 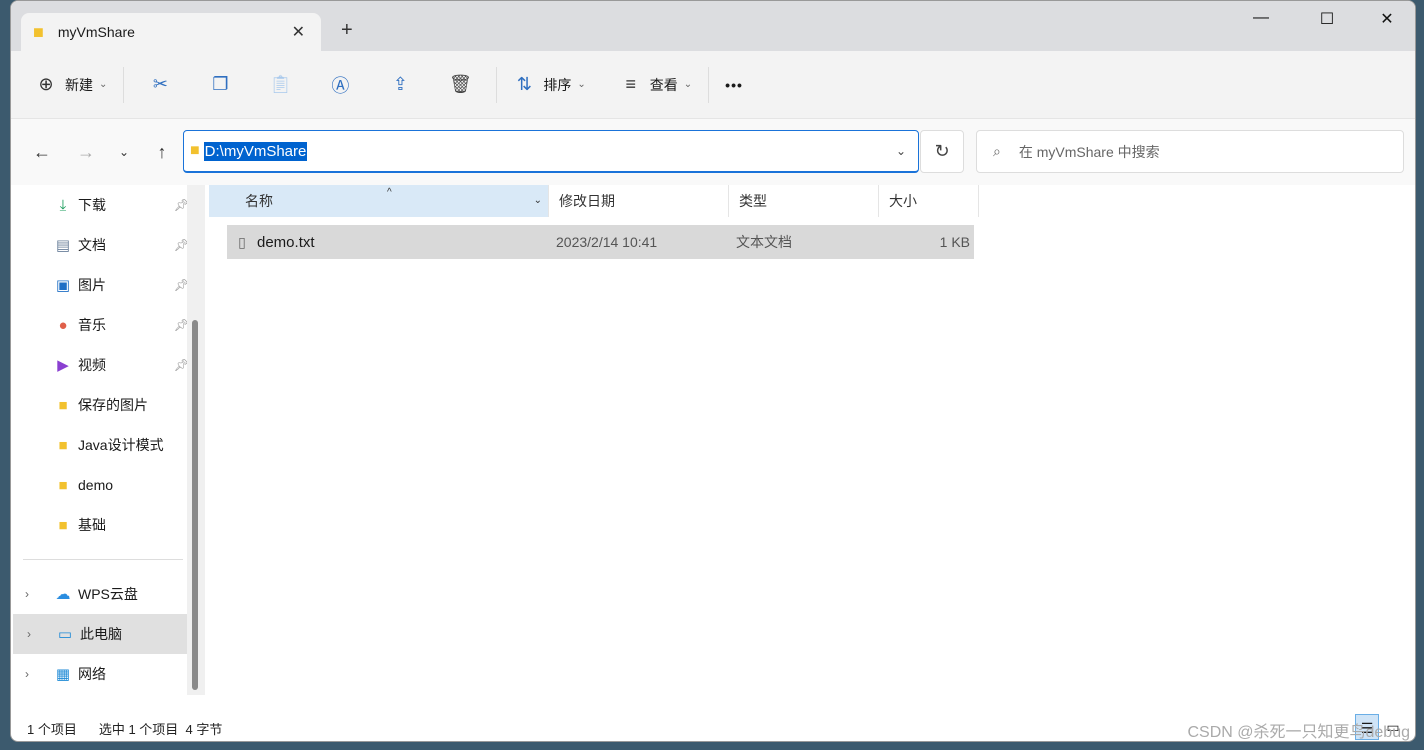 I want to click on label: 音乐, so click(x=92, y=325).